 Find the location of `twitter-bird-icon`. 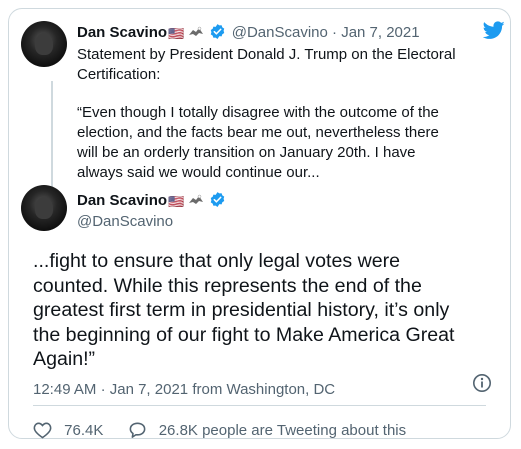

twitter-bird-icon is located at coordinates (494, 30).